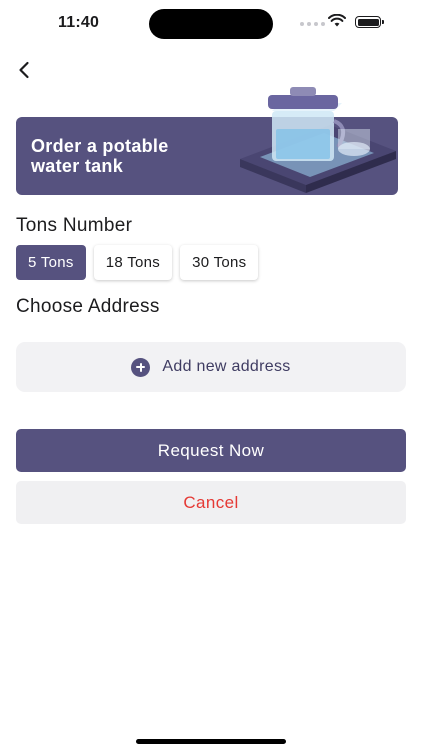 The height and width of the screenshot is (750, 422). I want to click on choose-address-label: Choose Address, so click(88, 306).